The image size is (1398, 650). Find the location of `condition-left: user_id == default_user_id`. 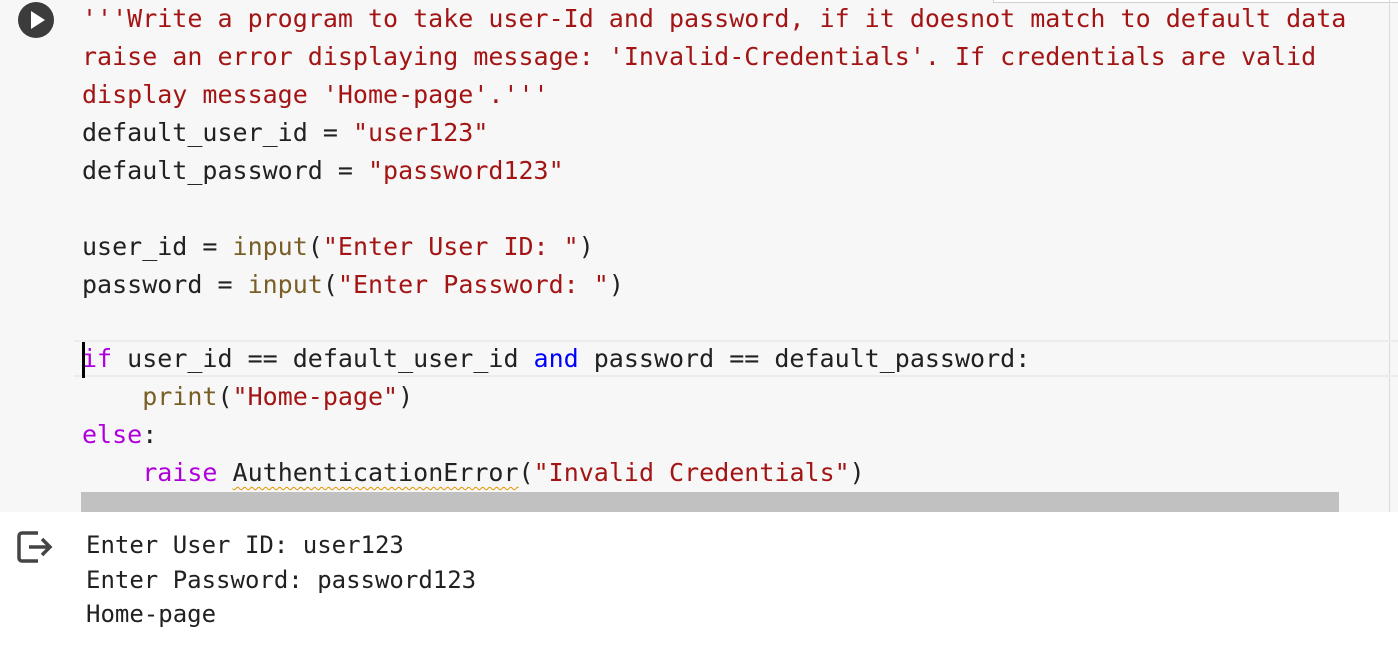

condition-left: user_id == default_user_id is located at coordinates (323, 358).